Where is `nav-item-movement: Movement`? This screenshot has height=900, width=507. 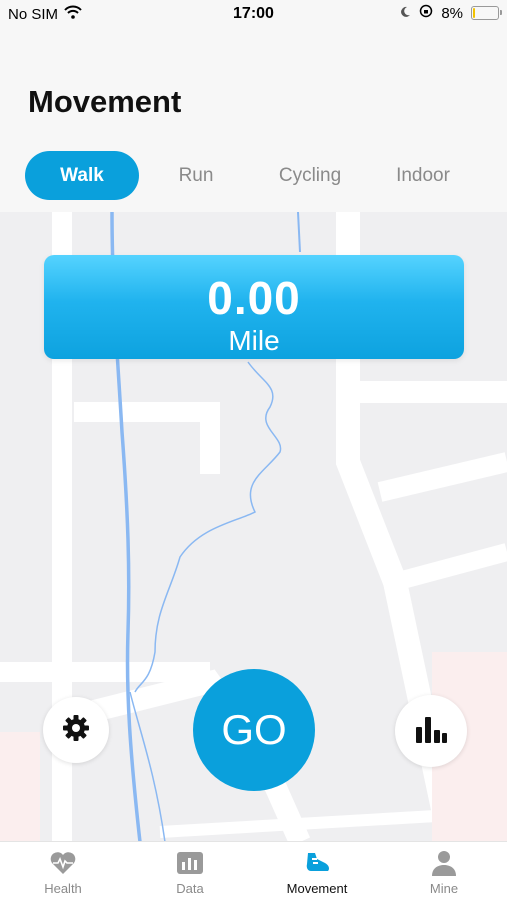 nav-item-movement: Movement is located at coordinates (317, 871).